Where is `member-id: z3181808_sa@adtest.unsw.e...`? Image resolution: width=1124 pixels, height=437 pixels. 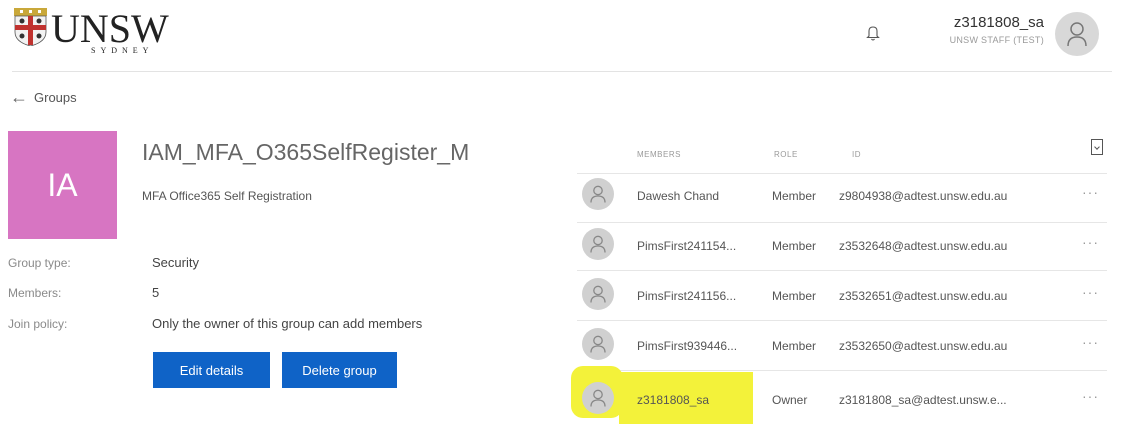
member-id: z3181808_sa@adtest.unsw.e... is located at coordinates (923, 400).